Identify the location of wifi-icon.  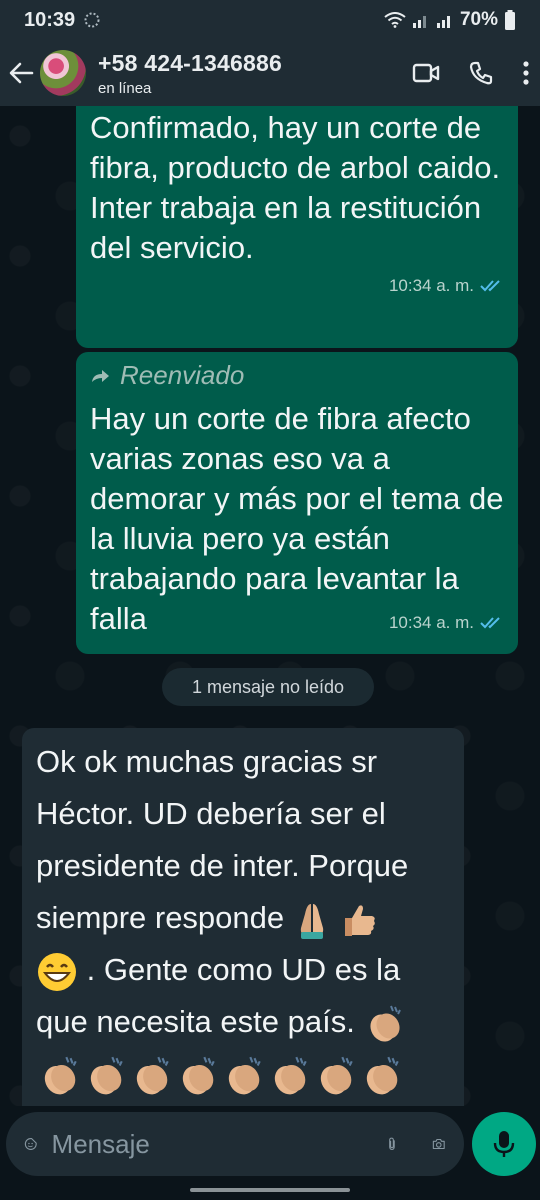
(395, 20).